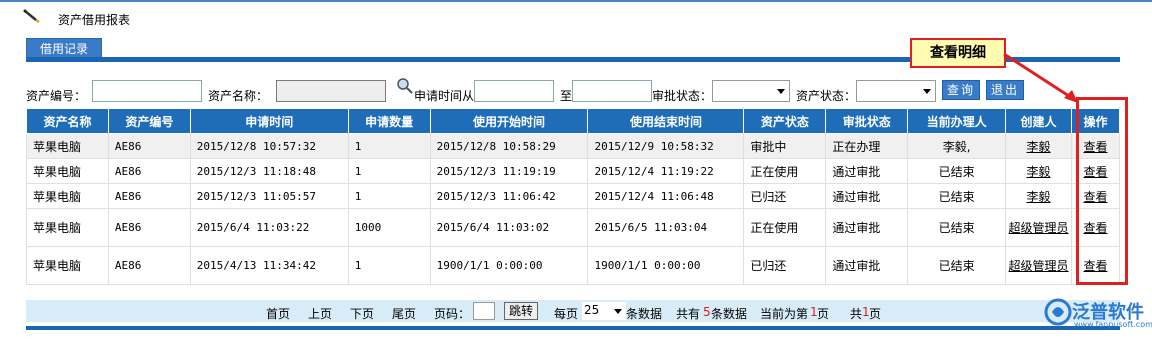 The width and height of the screenshot is (1152, 342). Describe the element at coordinates (509, 121) in the screenshot. I see `col-start-time: 使用开始时间` at that location.